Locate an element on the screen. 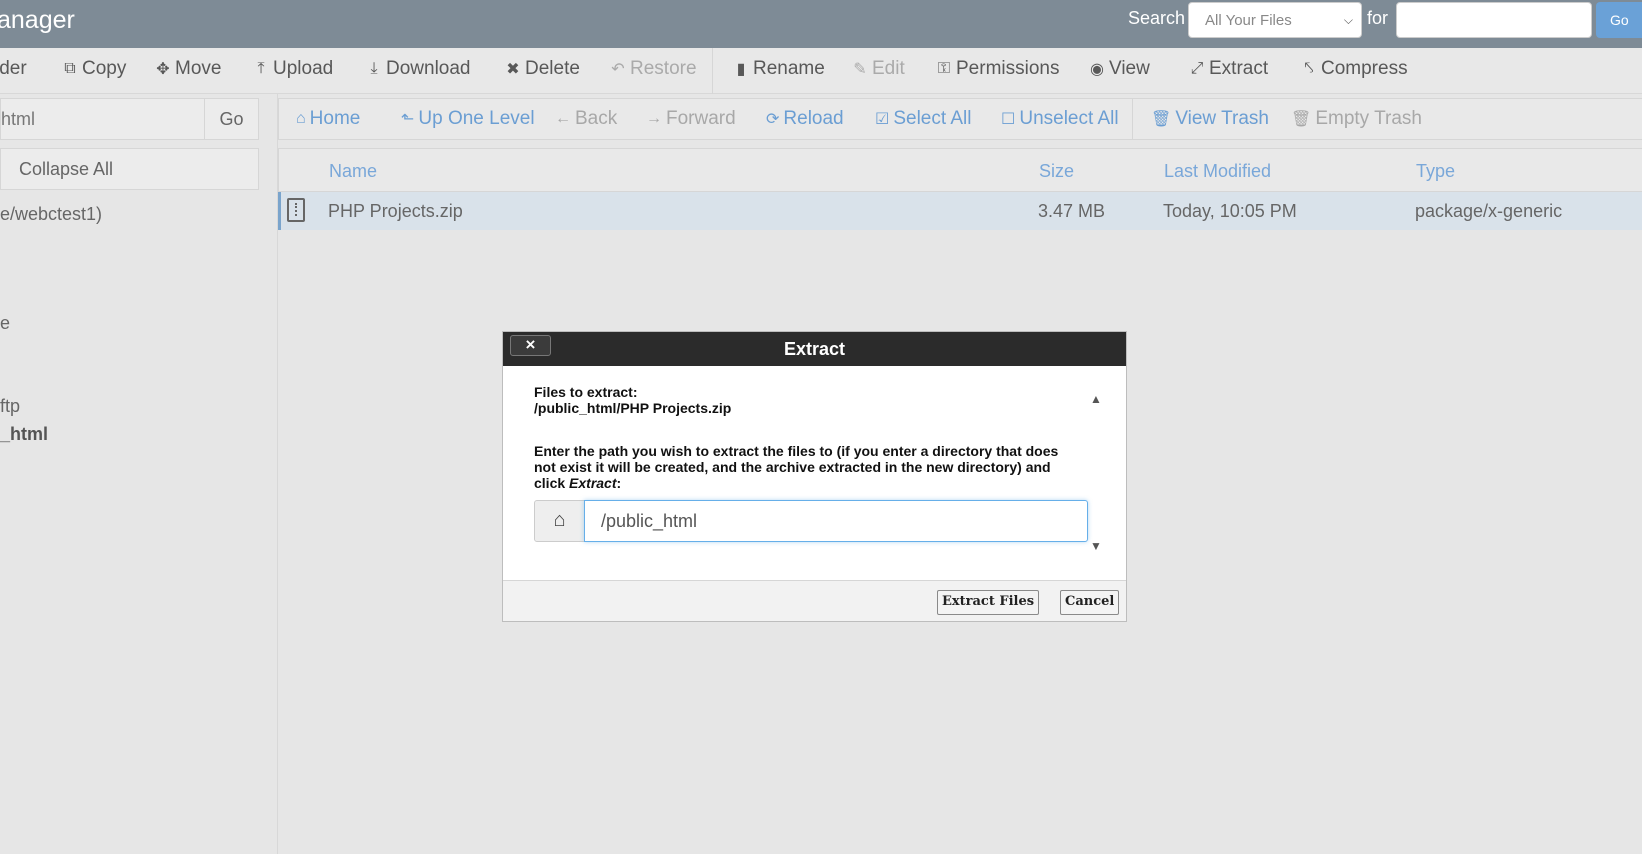  forward-arrow-icon: → is located at coordinates (654, 118).